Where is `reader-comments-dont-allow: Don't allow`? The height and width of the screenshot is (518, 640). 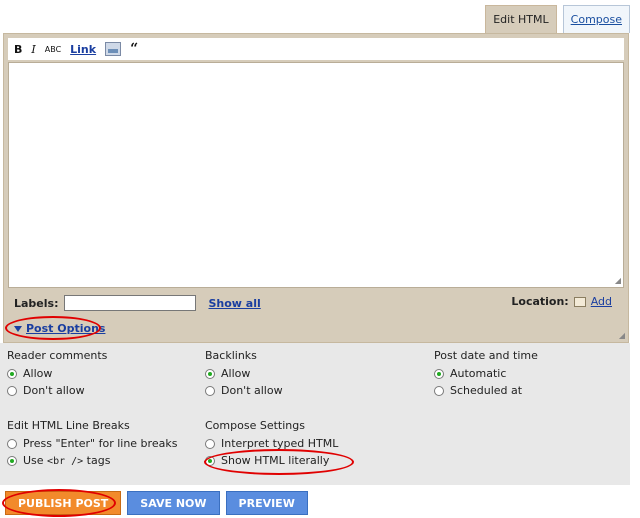
reader-comments-dont-allow: Don't allow is located at coordinates (57, 390).